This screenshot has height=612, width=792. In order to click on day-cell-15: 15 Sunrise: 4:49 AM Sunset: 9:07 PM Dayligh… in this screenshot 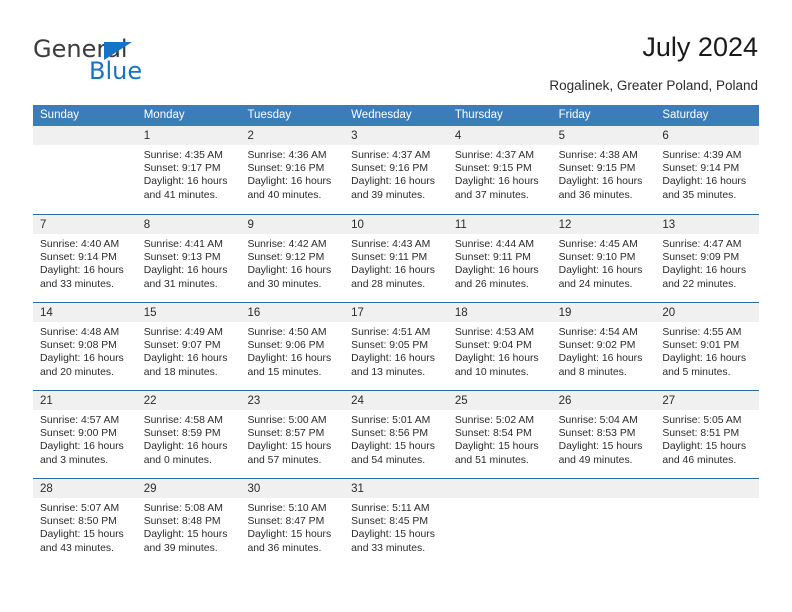, I will do `click(188, 346)`.